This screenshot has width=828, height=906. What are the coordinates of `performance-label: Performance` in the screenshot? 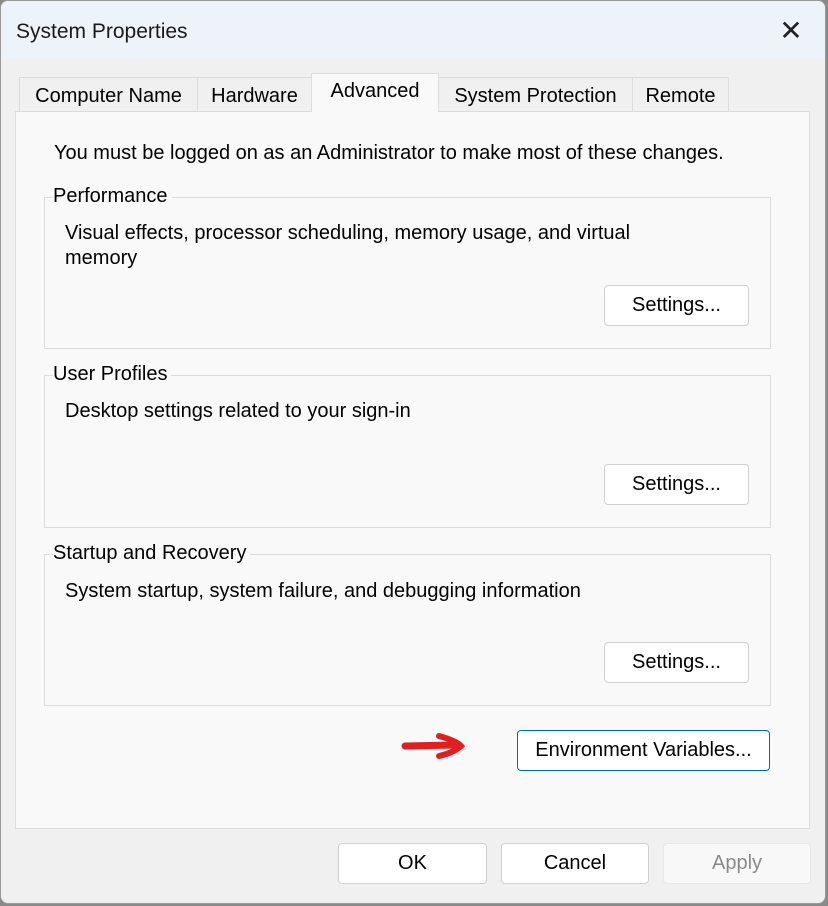 It's located at (112, 196).